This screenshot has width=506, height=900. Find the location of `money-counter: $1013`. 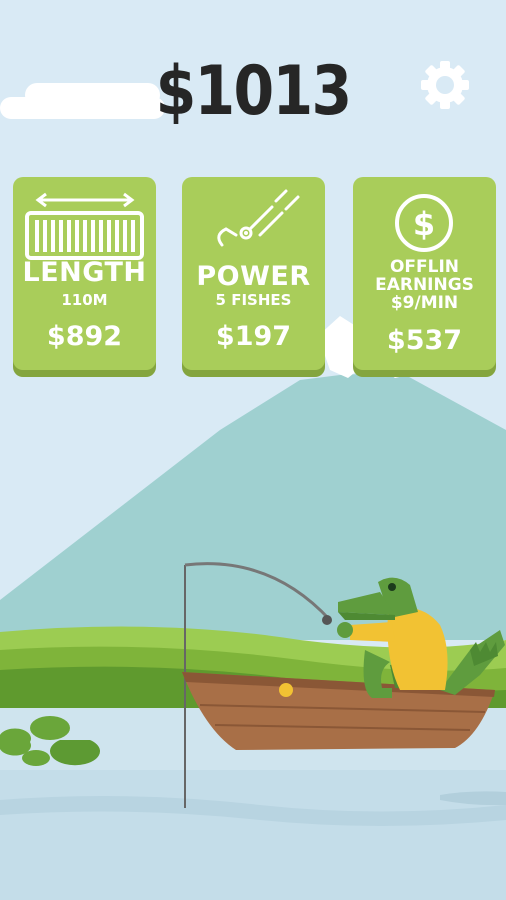

money-counter: $1013 is located at coordinates (254, 91).